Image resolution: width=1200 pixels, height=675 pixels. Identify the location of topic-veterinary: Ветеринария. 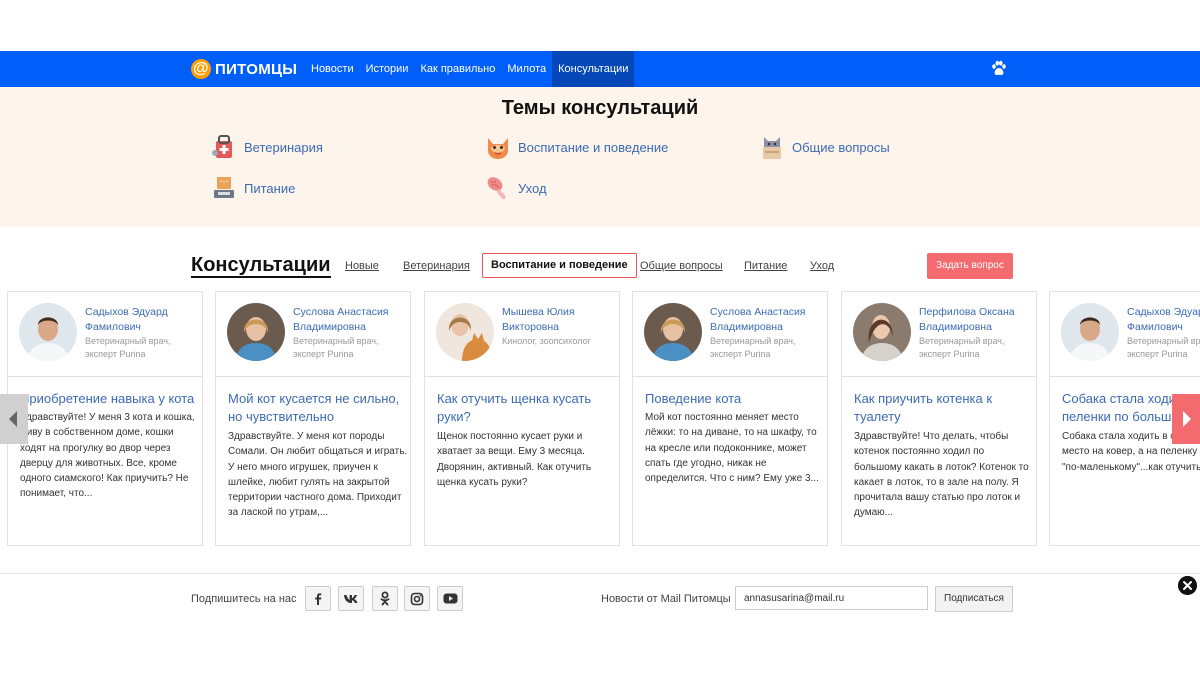
(266, 147).